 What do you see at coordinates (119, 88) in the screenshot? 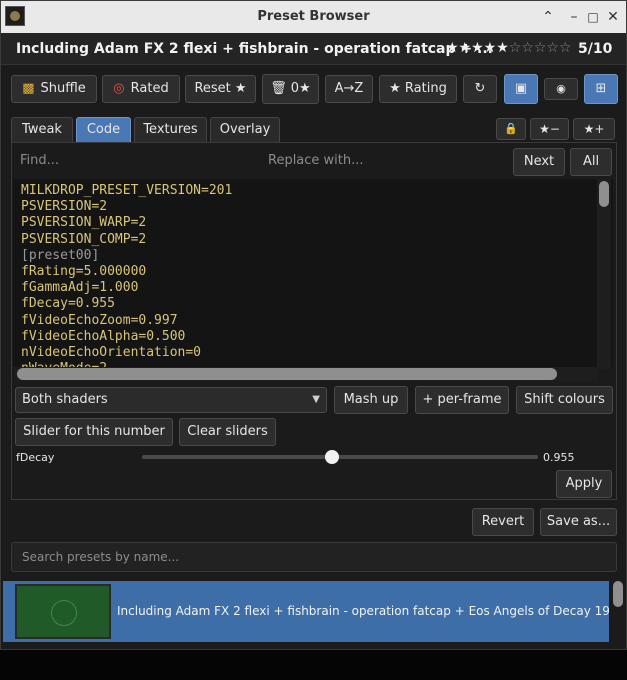
I see `target-icon: ◎` at bounding box center [119, 88].